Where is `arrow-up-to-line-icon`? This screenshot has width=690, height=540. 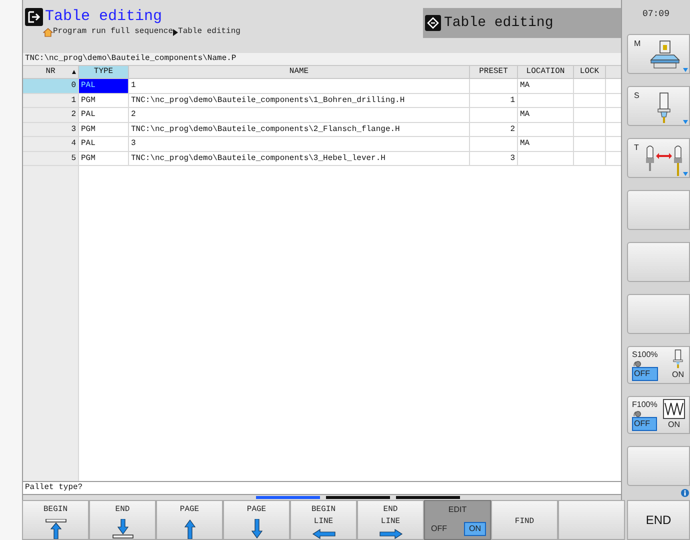 arrow-up-to-line-icon is located at coordinates (55, 529).